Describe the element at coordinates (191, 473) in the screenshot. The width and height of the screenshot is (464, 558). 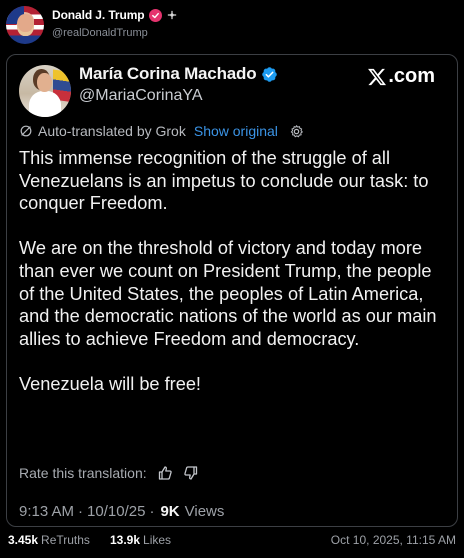
I see `thumbs-down-icon` at that location.